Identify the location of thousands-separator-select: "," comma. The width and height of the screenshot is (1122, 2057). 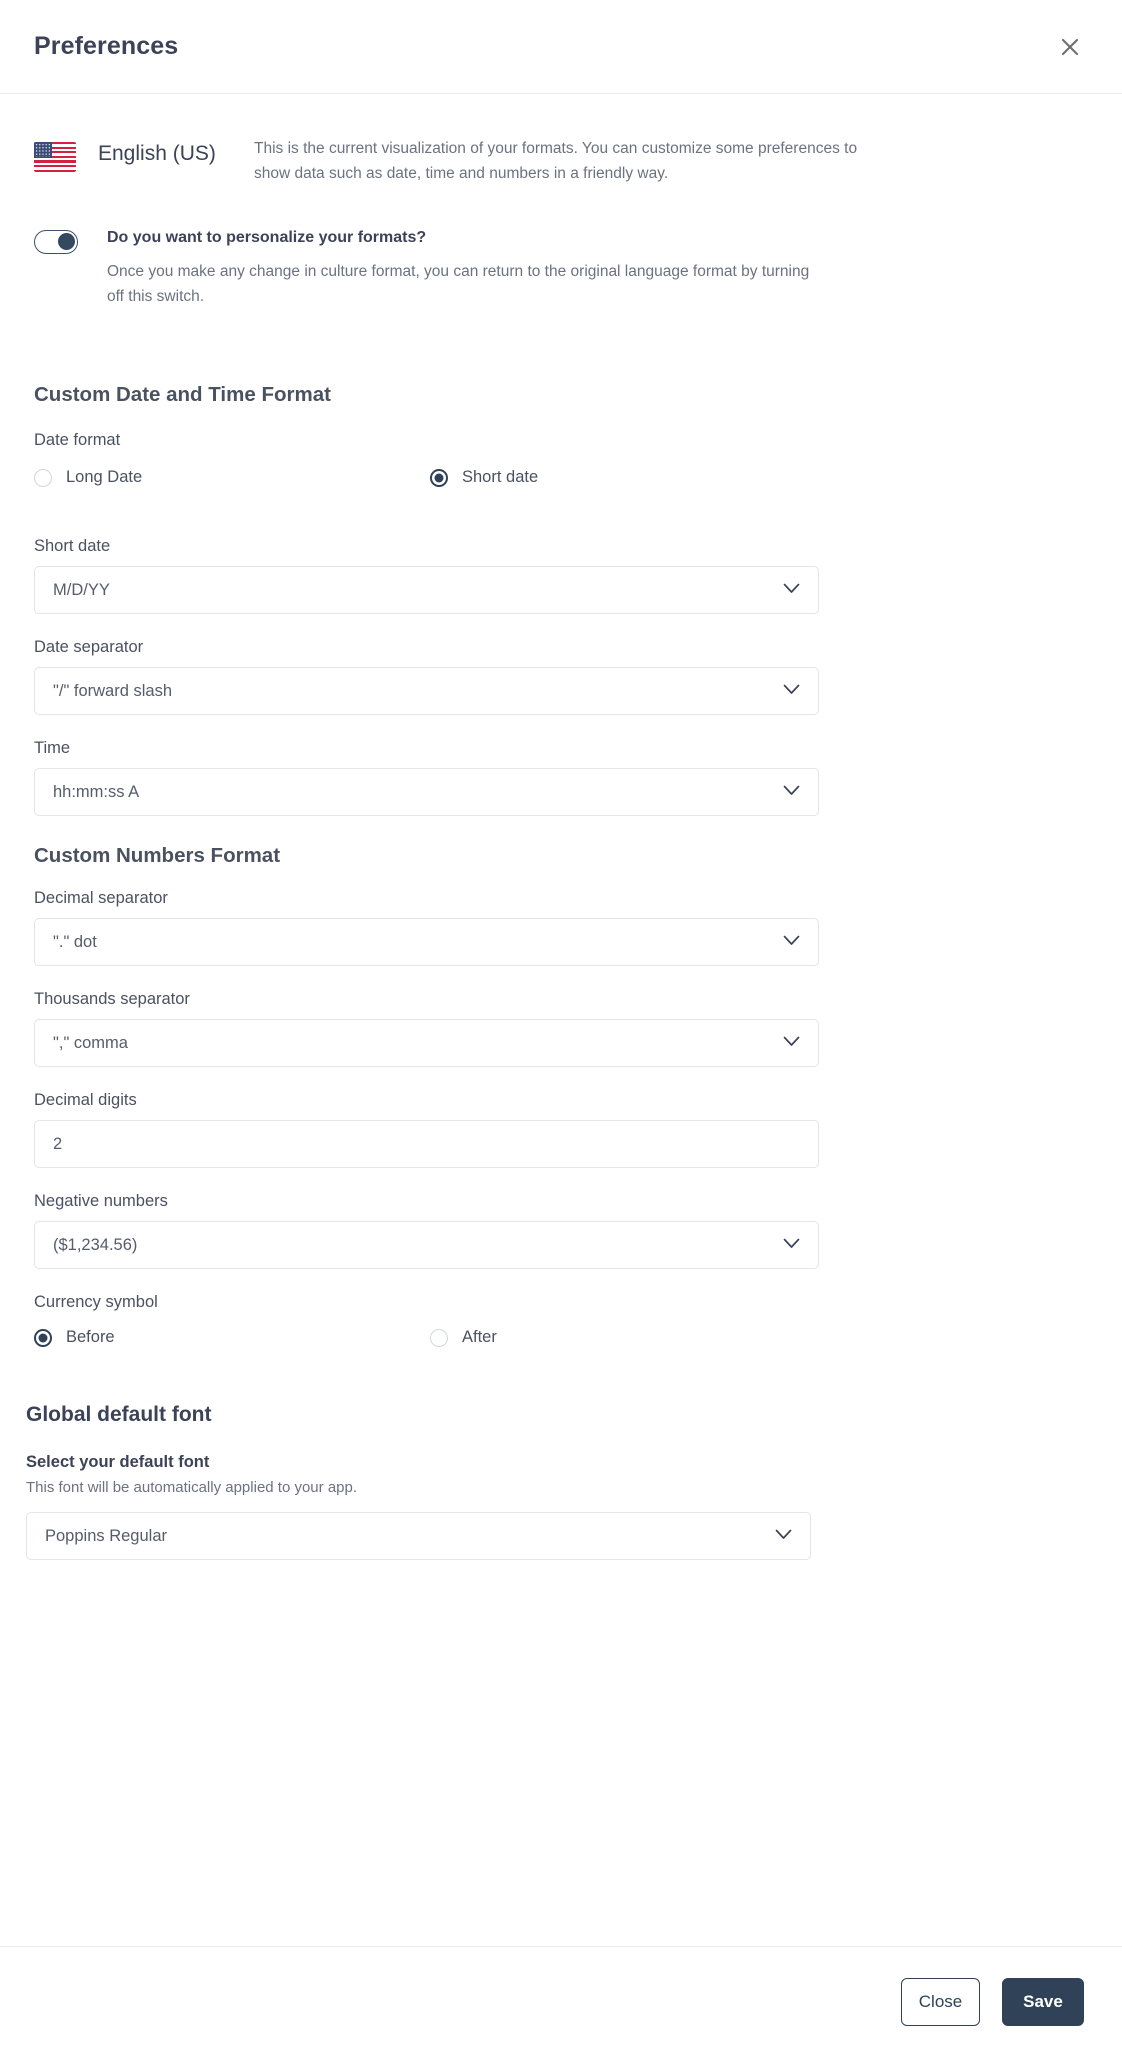
(426, 1043).